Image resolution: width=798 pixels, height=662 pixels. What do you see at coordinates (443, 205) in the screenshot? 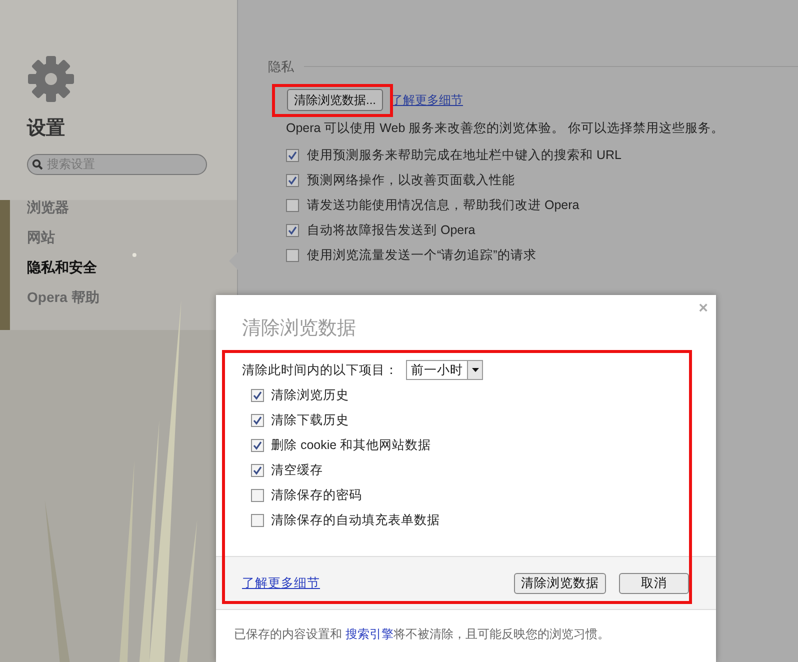
I see `option-label: 请发送功能使用情况信息，帮助我们改进 Opera` at bounding box center [443, 205].